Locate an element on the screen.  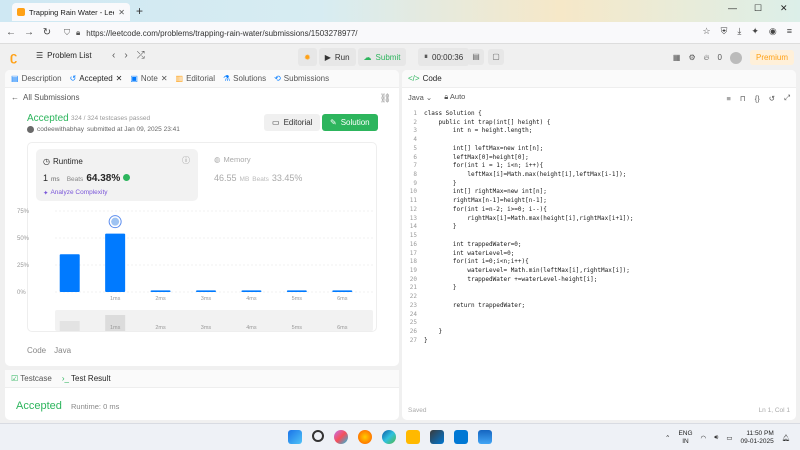
tab-accepted: ↺ Accepted ✕ is located at coordinates (96, 78).